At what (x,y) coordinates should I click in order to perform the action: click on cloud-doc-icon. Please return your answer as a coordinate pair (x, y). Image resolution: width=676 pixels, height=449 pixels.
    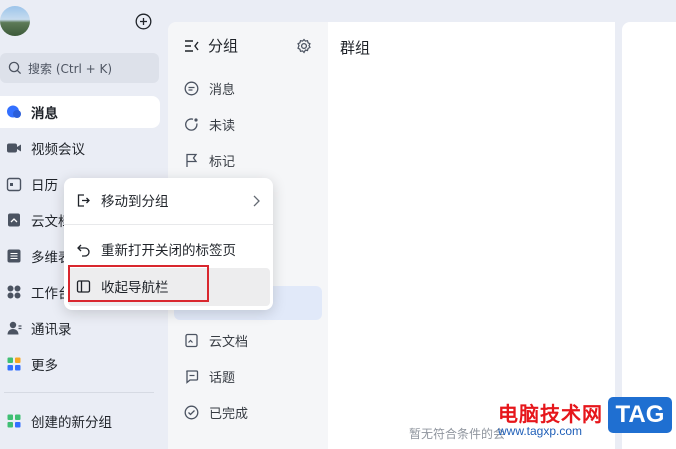
    Looking at the image, I should click on (14, 220).